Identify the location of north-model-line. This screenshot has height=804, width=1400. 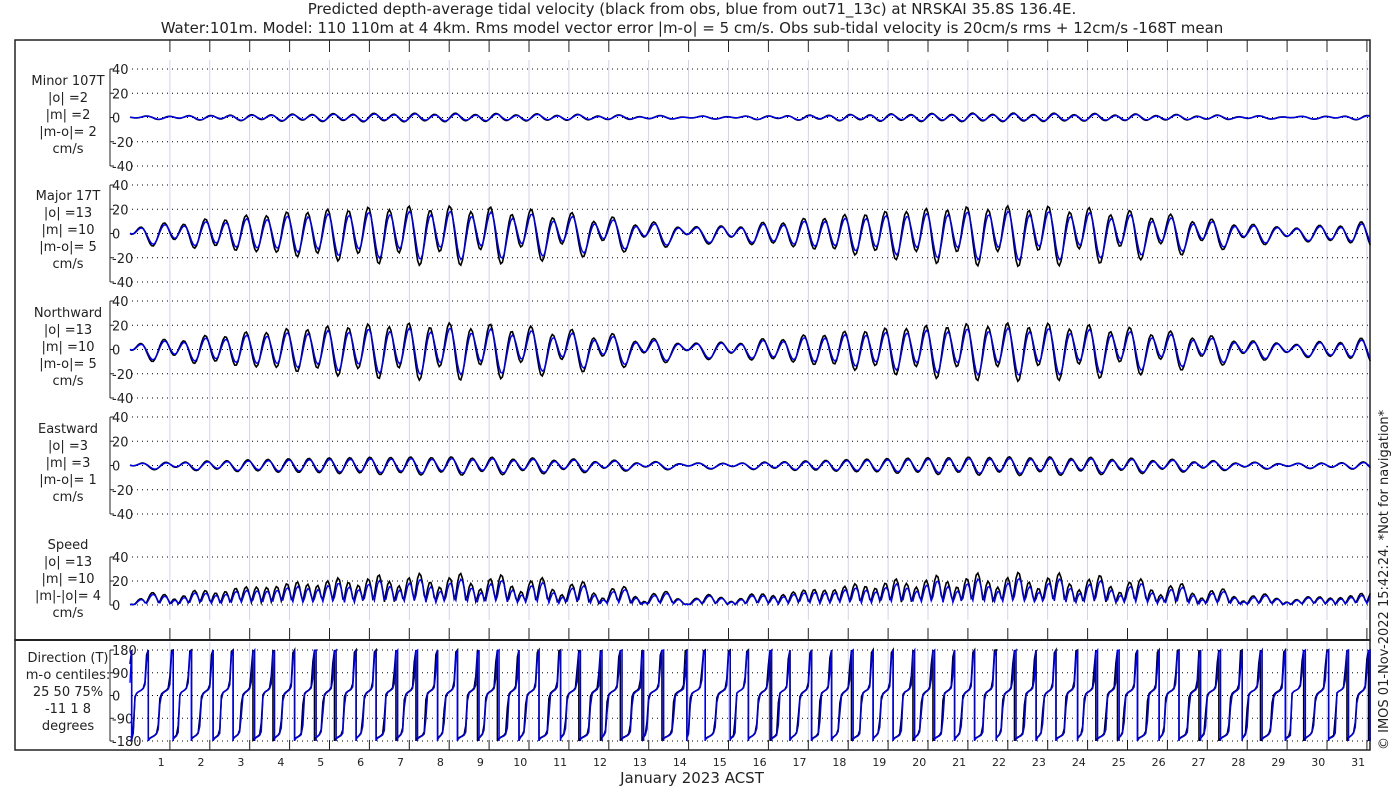
(750, 351).